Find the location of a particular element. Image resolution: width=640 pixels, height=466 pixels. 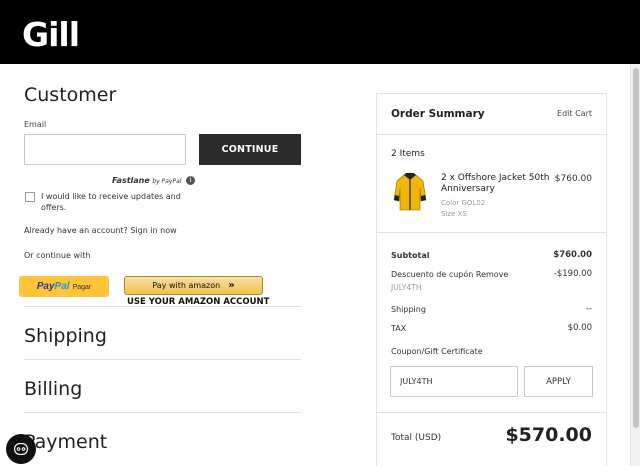

sign-in-link: Already have an account? Sign in now is located at coordinates (100, 230).